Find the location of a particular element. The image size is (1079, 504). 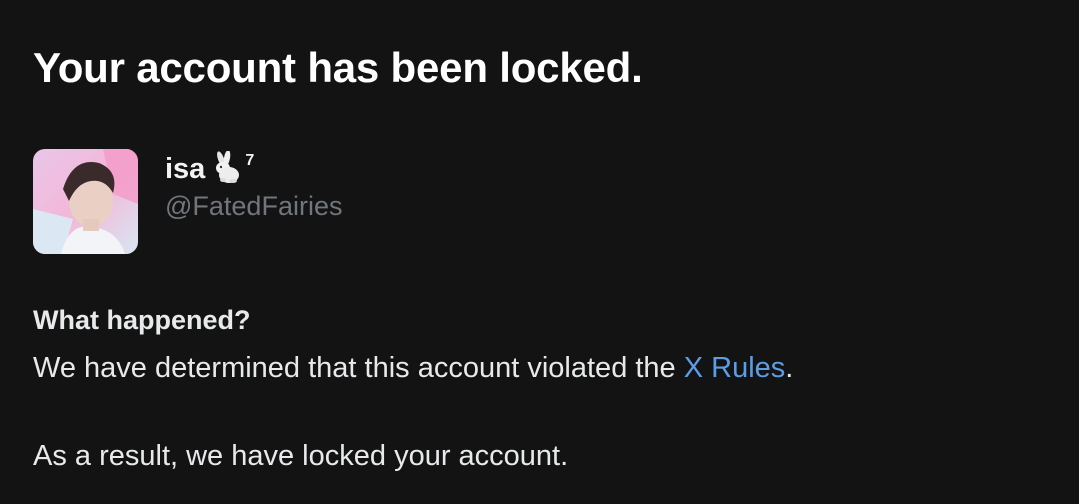

display-name-row: isa 7 is located at coordinates (253, 168).